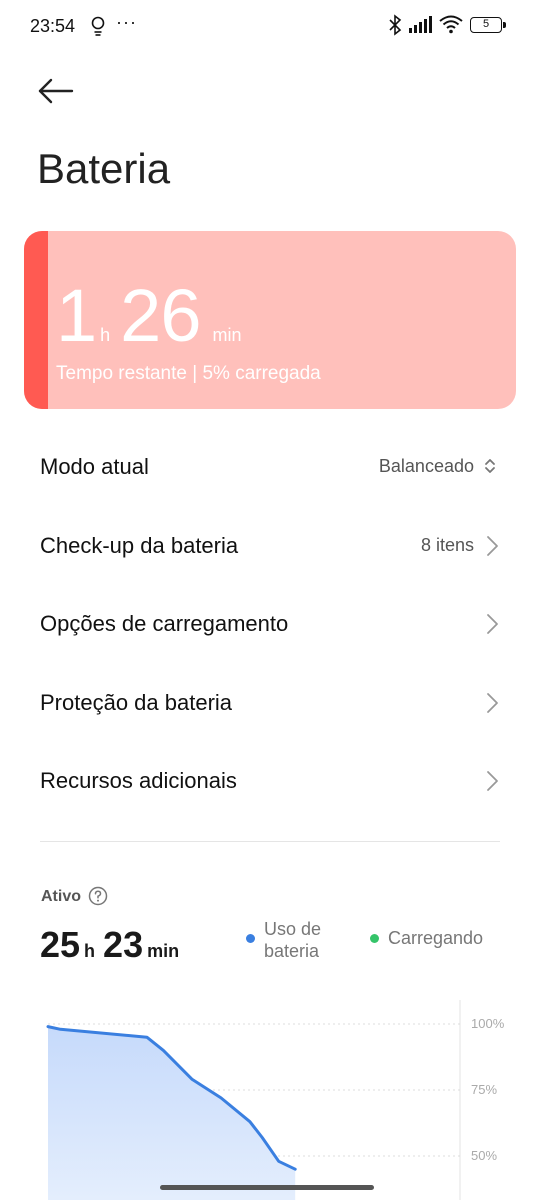 This screenshot has height=1200, width=540. What do you see at coordinates (484, 1089) in the screenshot?
I see `y-tick-label: 75%` at bounding box center [484, 1089].